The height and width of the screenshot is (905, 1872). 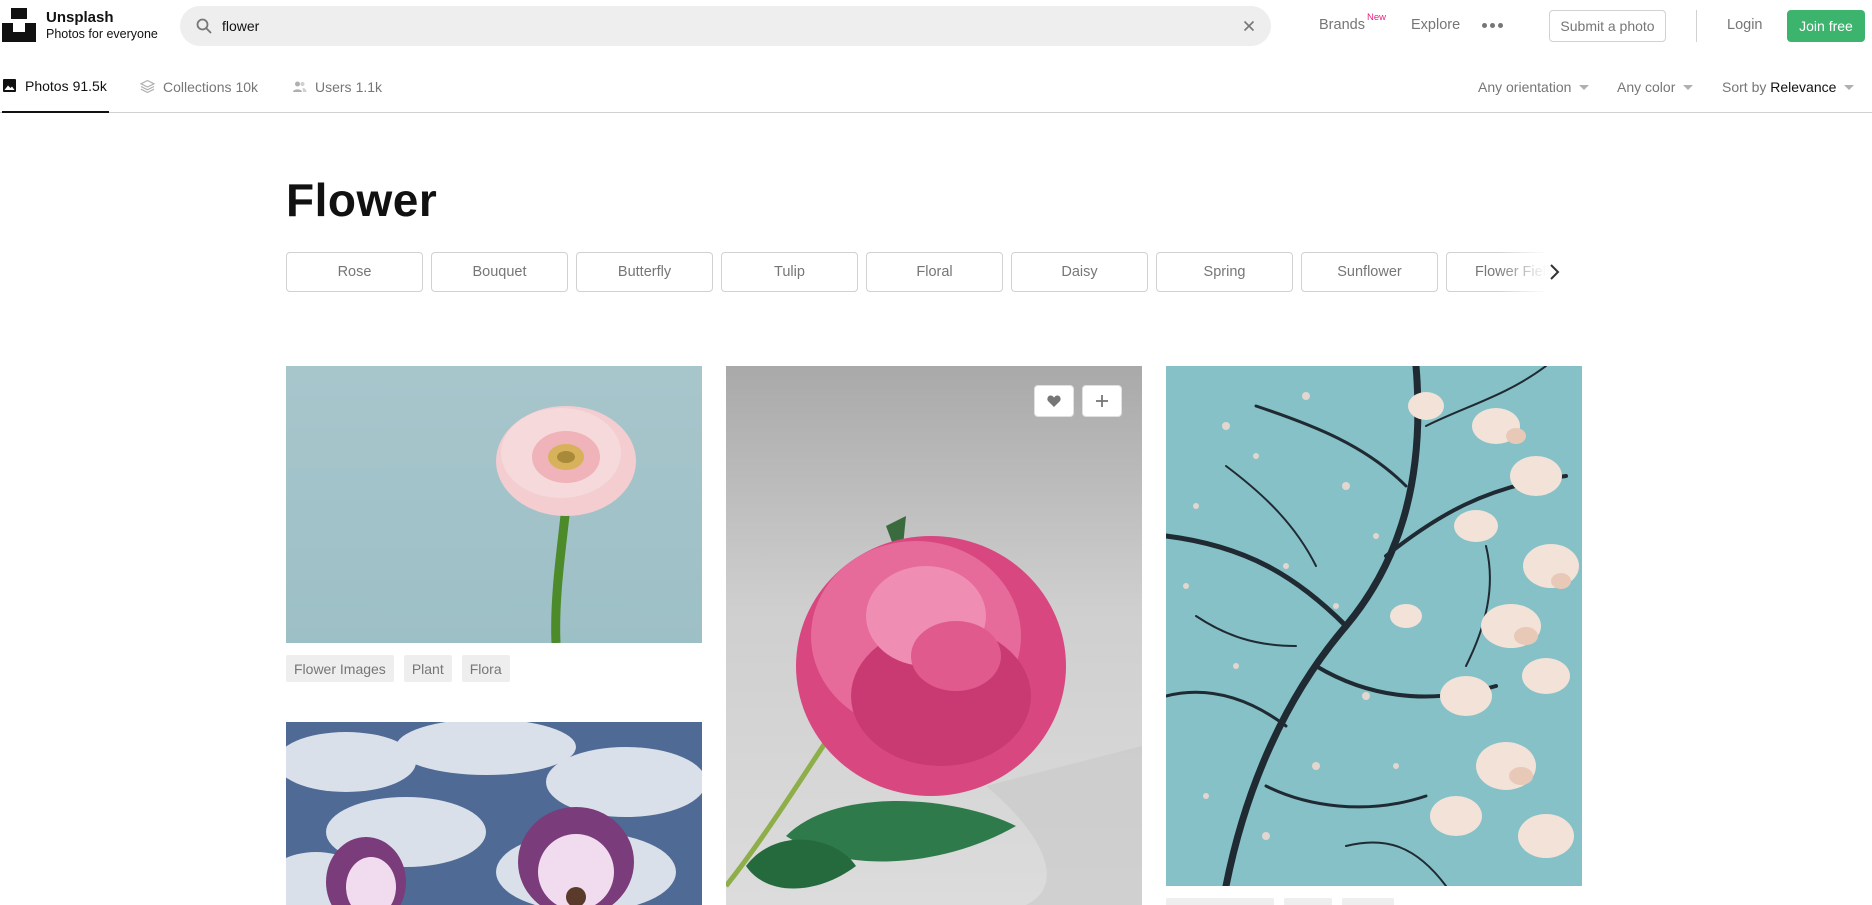 I want to click on search-bar, so click(x=725, y=26).